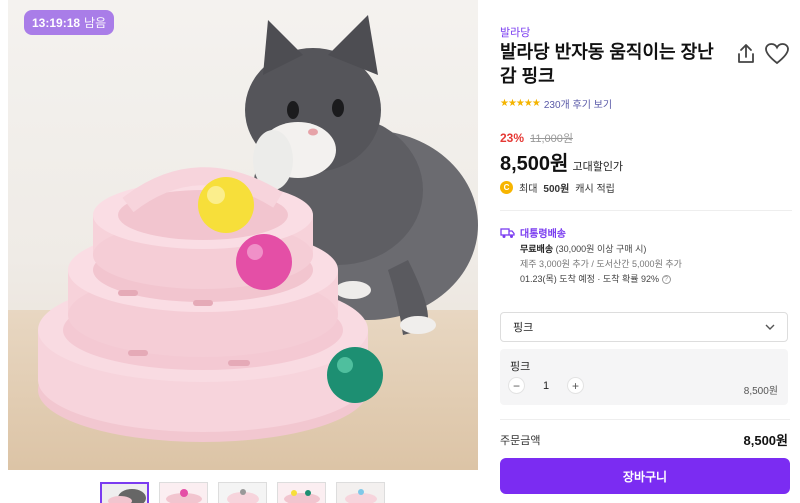 The height and width of the screenshot is (503, 800). Describe the element at coordinates (770, 327) in the screenshot. I see `chevron-down-icon` at that location.